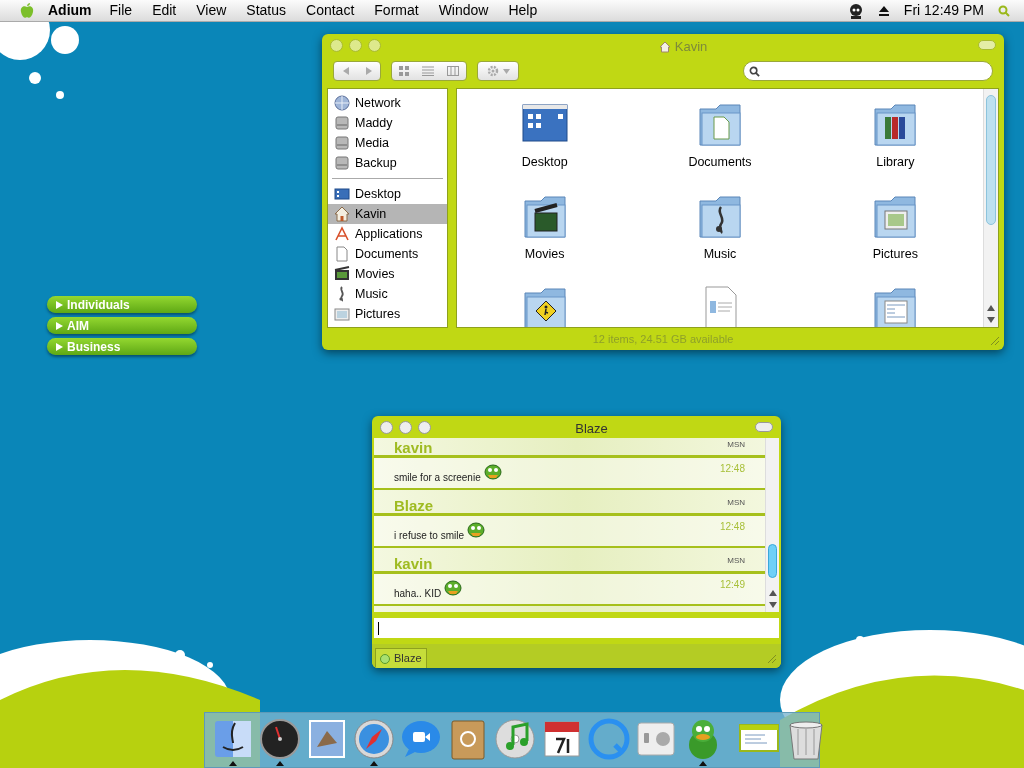 Image resolution: width=1024 pixels, height=768 pixels. Describe the element at coordinates (492, 71) in the screenshot. I see `gear-icon` at that location.